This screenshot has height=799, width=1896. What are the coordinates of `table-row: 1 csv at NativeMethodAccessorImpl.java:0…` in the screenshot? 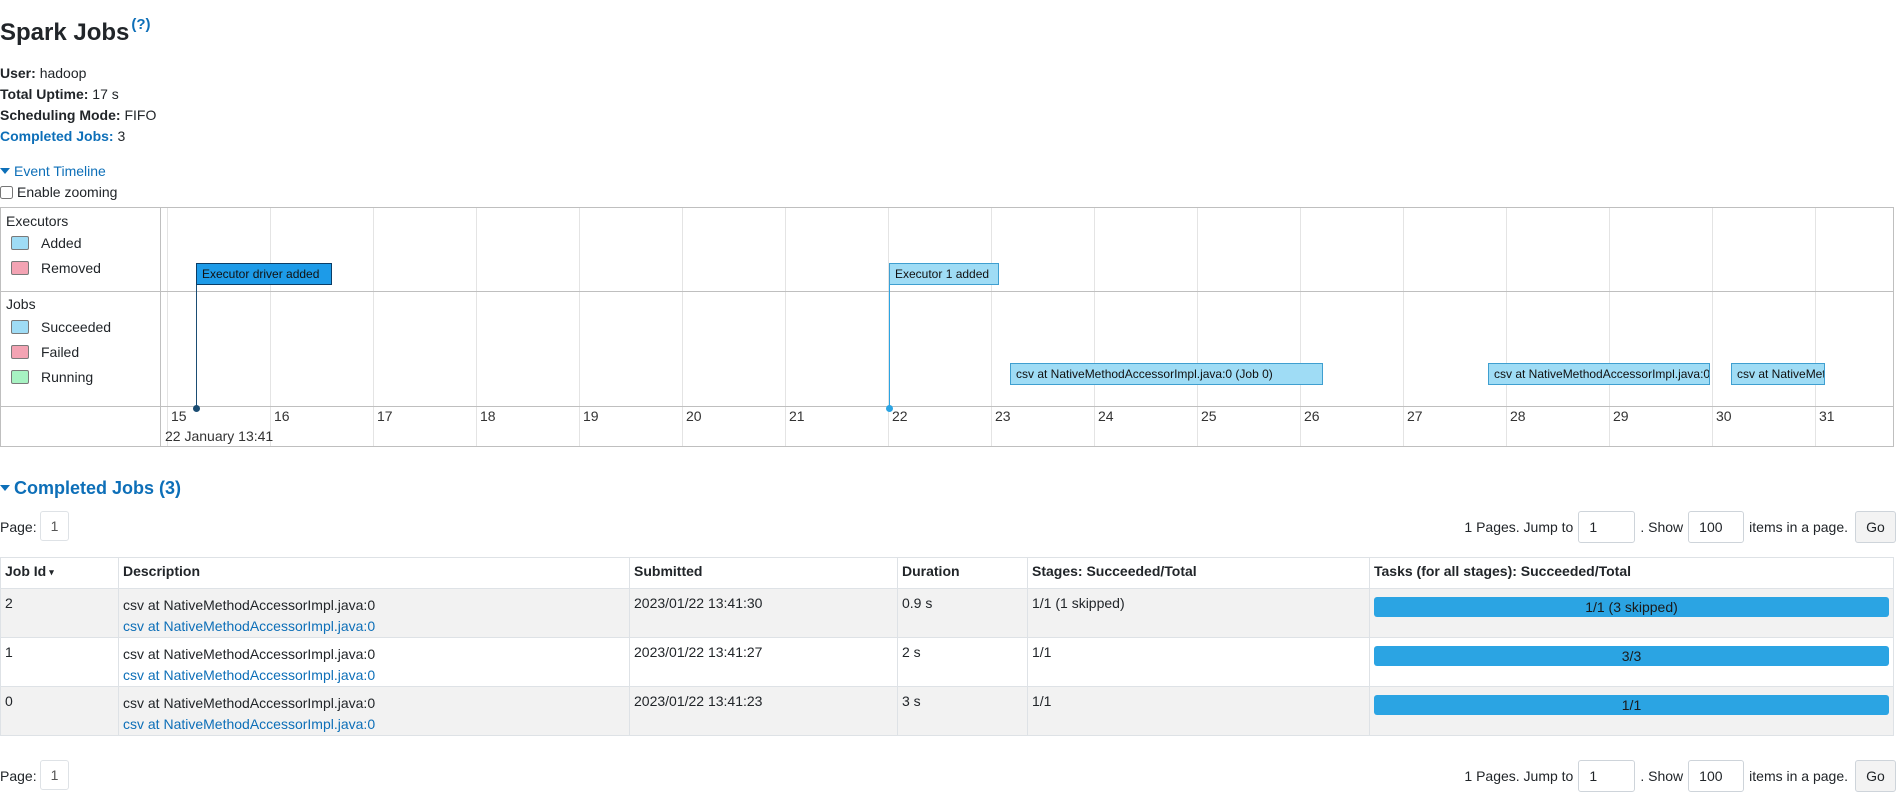 It's located at (947, 662).